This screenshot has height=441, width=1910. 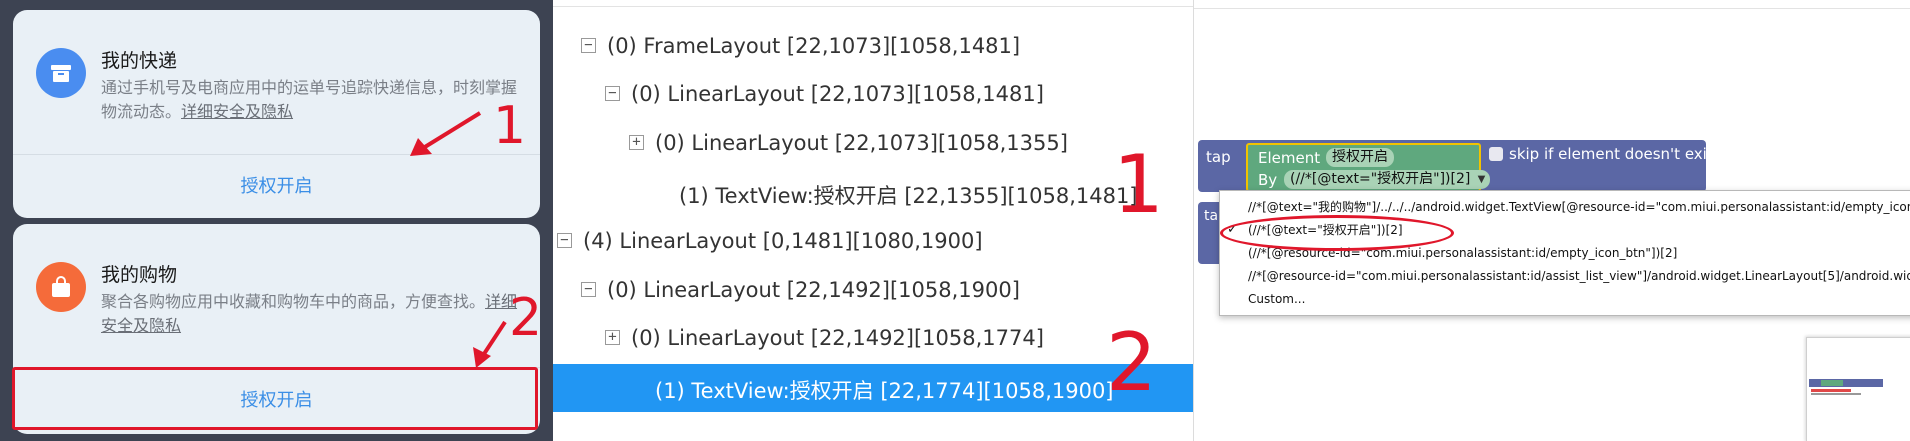 What do you see at coordinates (1268, 180) in the screenshot?
I see `by-label: By` at bounding box center [1268, 180].